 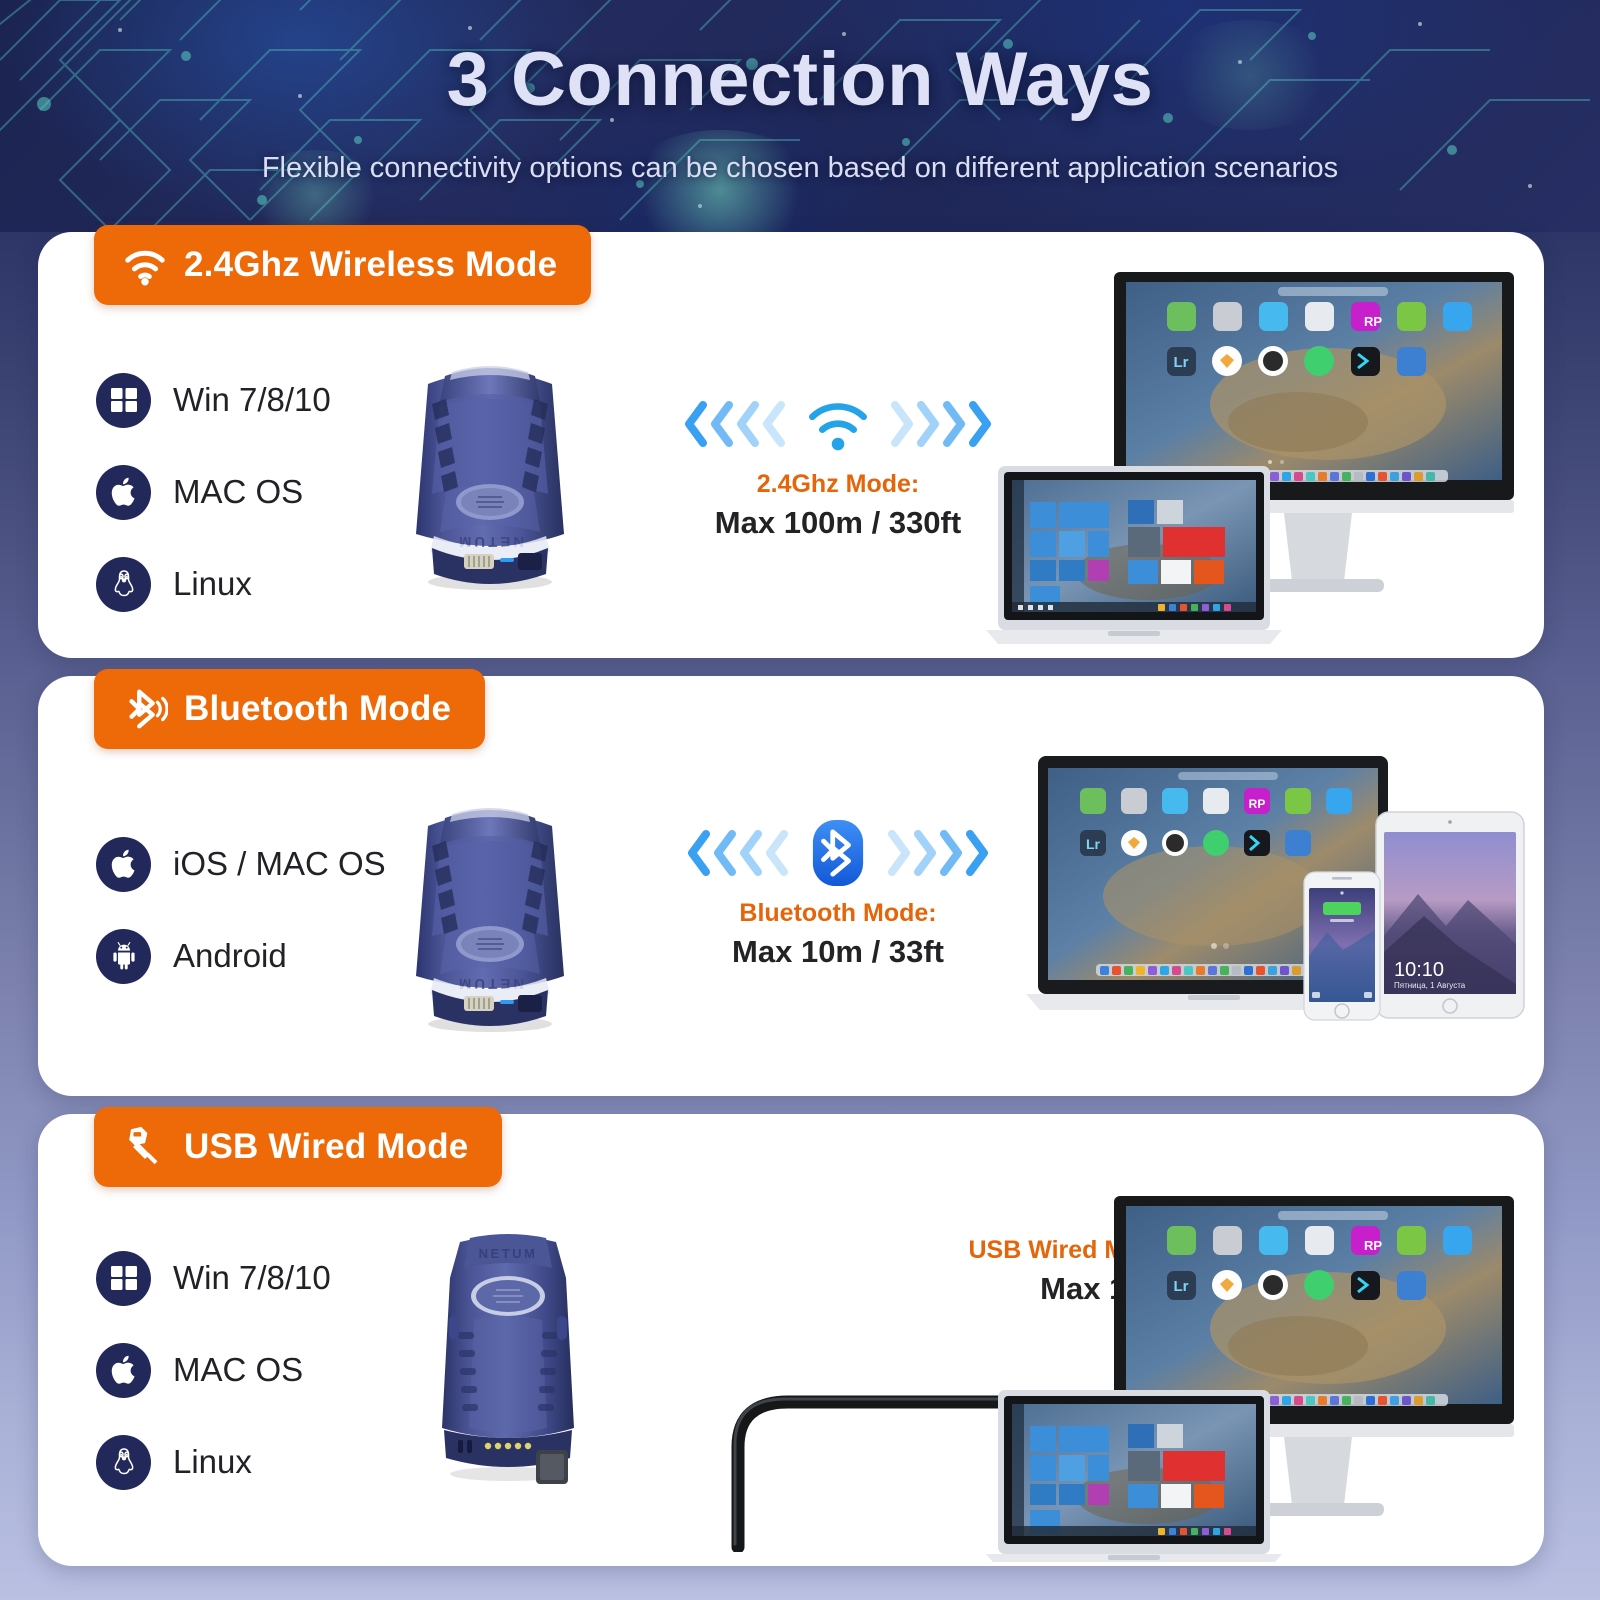 I want to click on banner-usb-mode: USB Wired Mode, so click(x=298, y=1147).